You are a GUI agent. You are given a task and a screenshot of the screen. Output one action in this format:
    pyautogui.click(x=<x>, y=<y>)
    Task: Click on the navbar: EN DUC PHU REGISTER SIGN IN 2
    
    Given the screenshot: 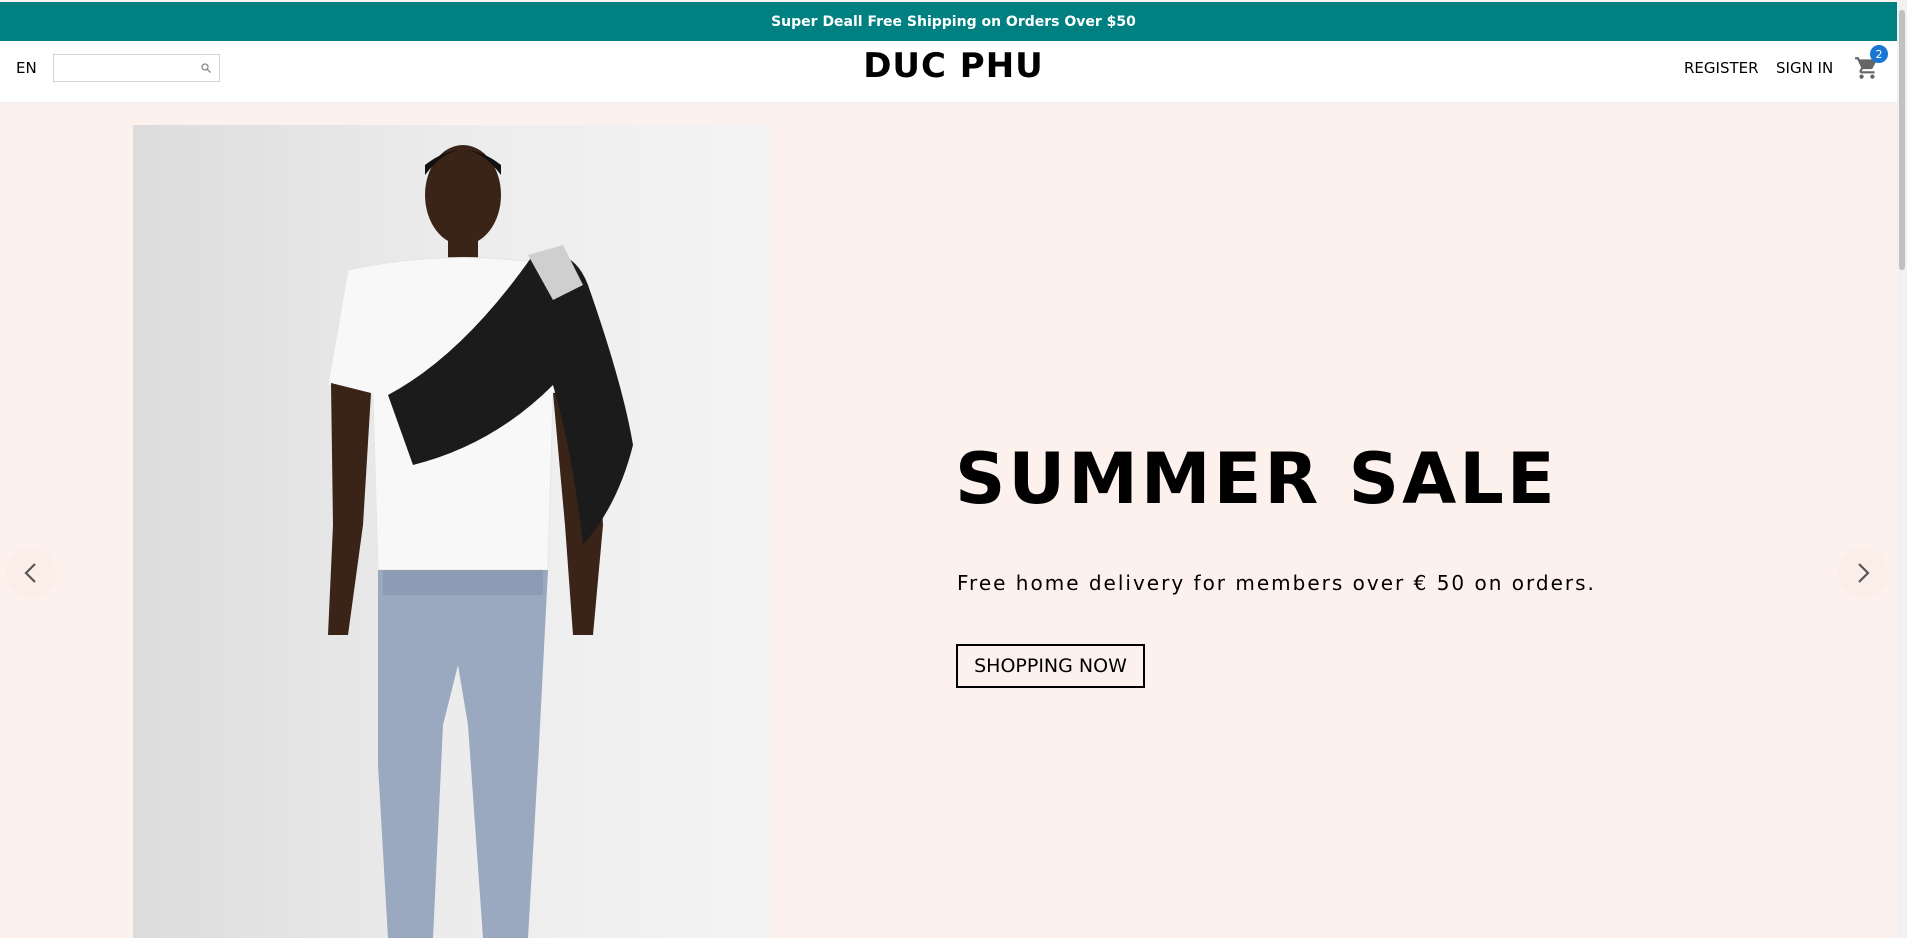 What is the action you would take?
    pyautogui.click(x=953, y=72)
    